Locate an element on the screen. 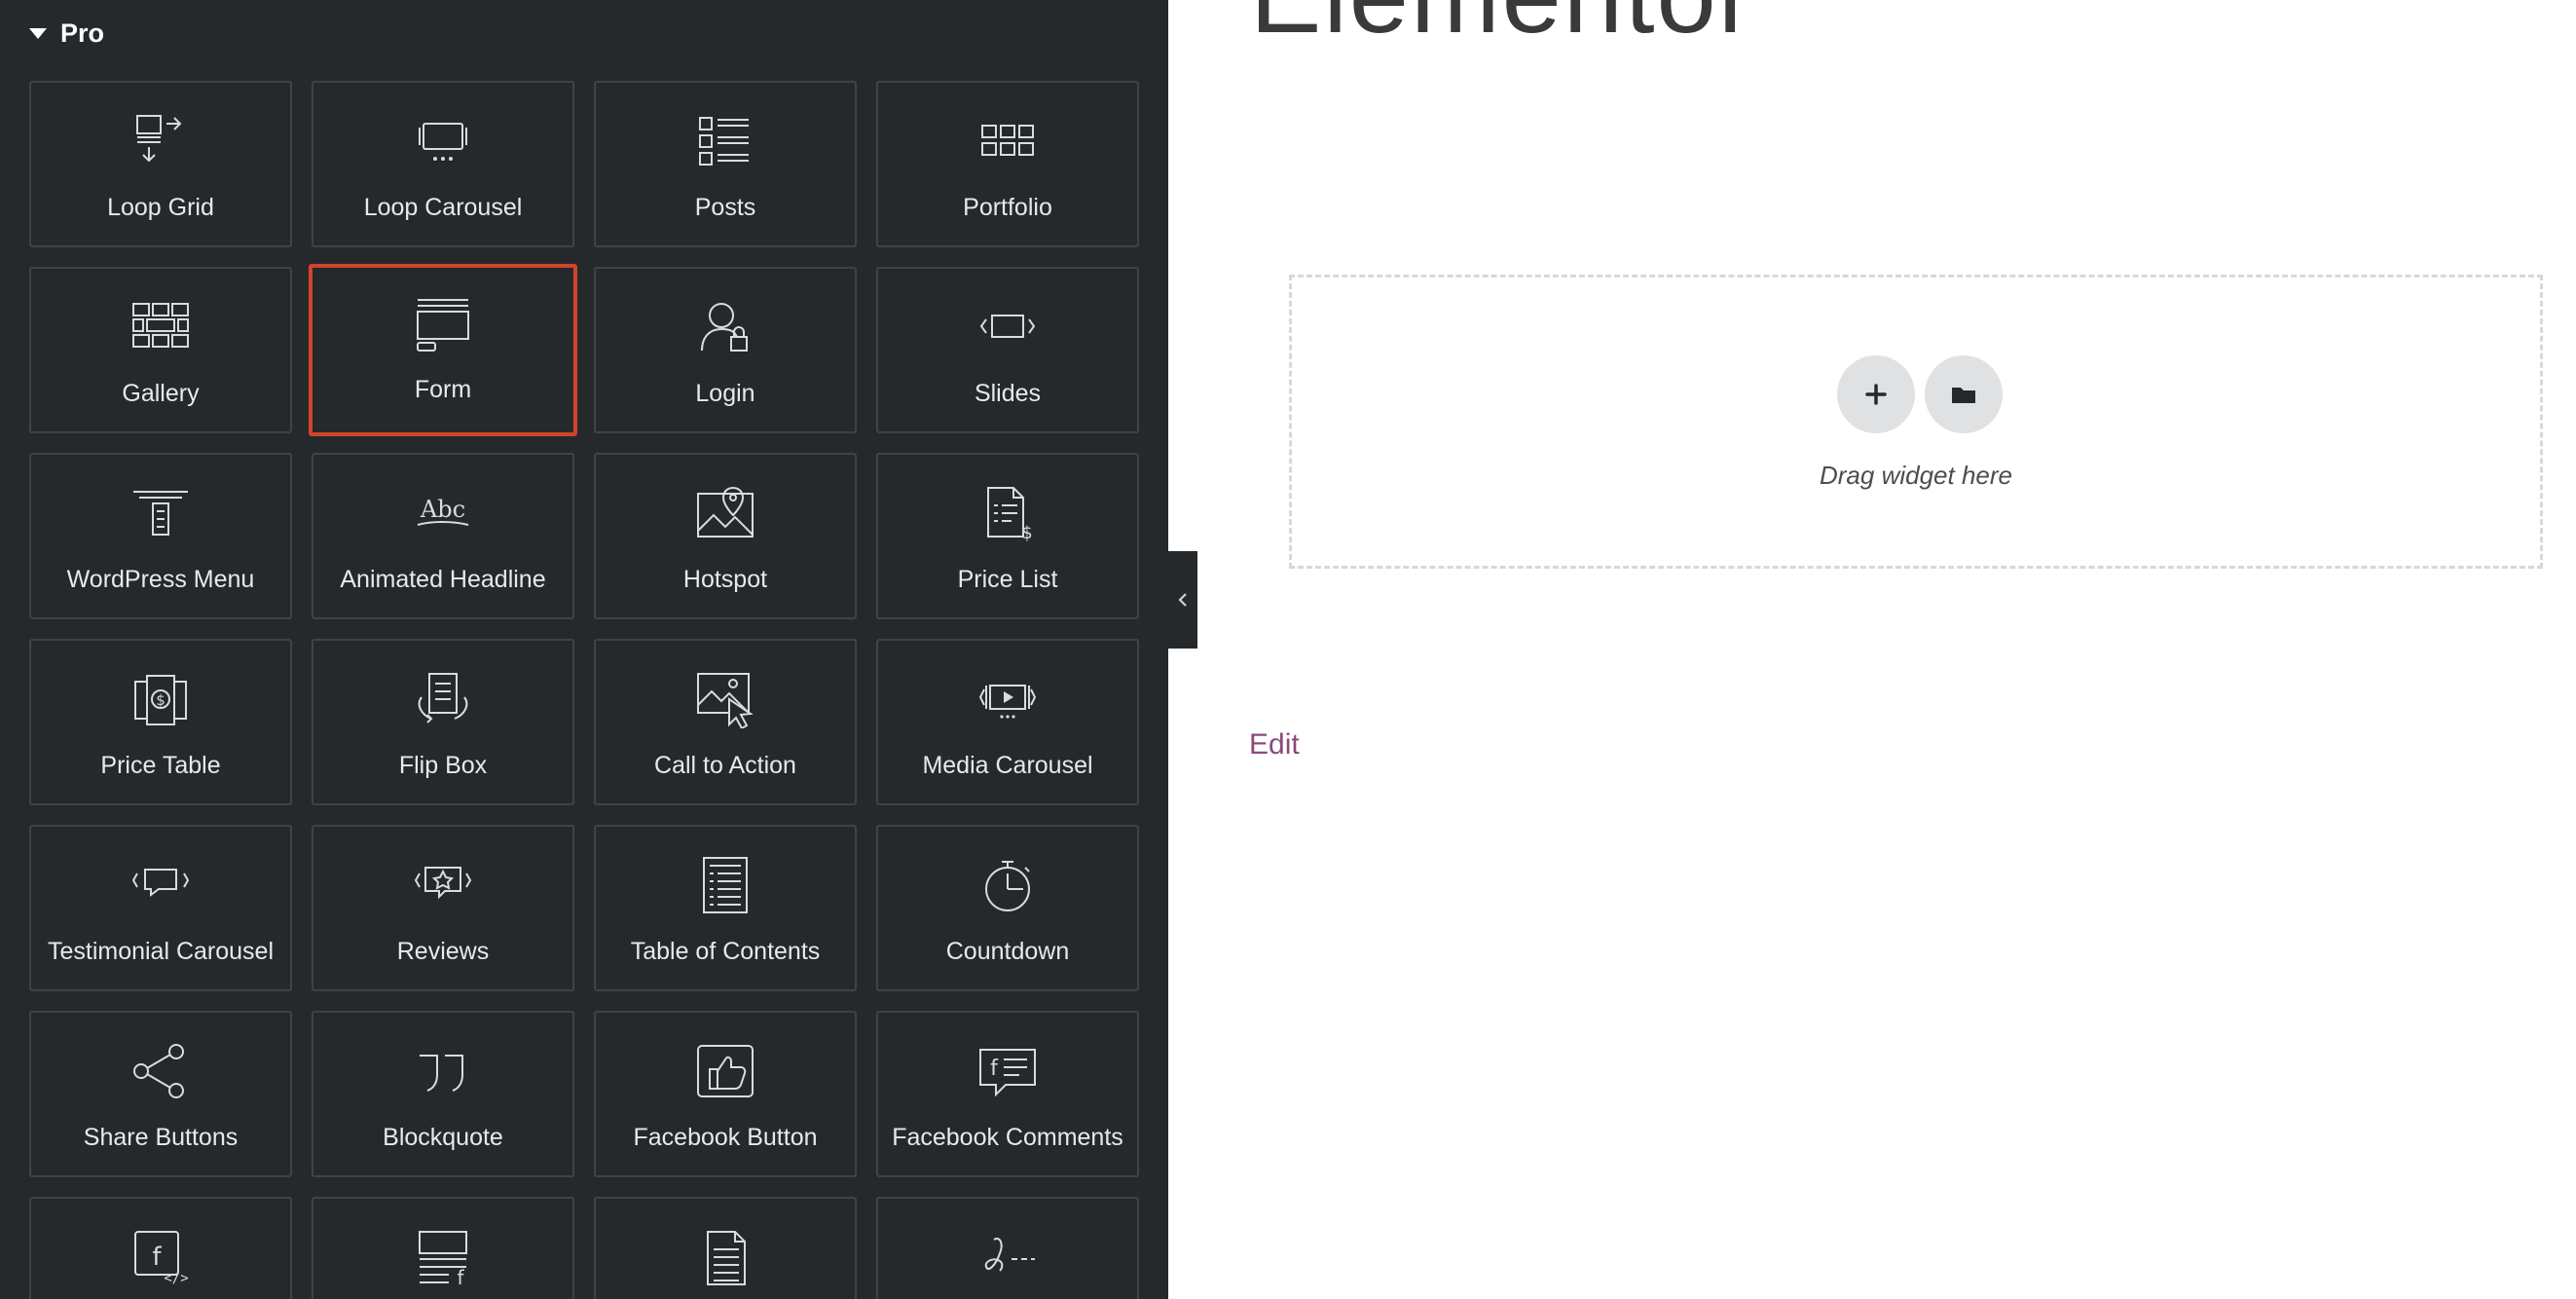  blockquote-icon is located at coordinates (443, 1071).